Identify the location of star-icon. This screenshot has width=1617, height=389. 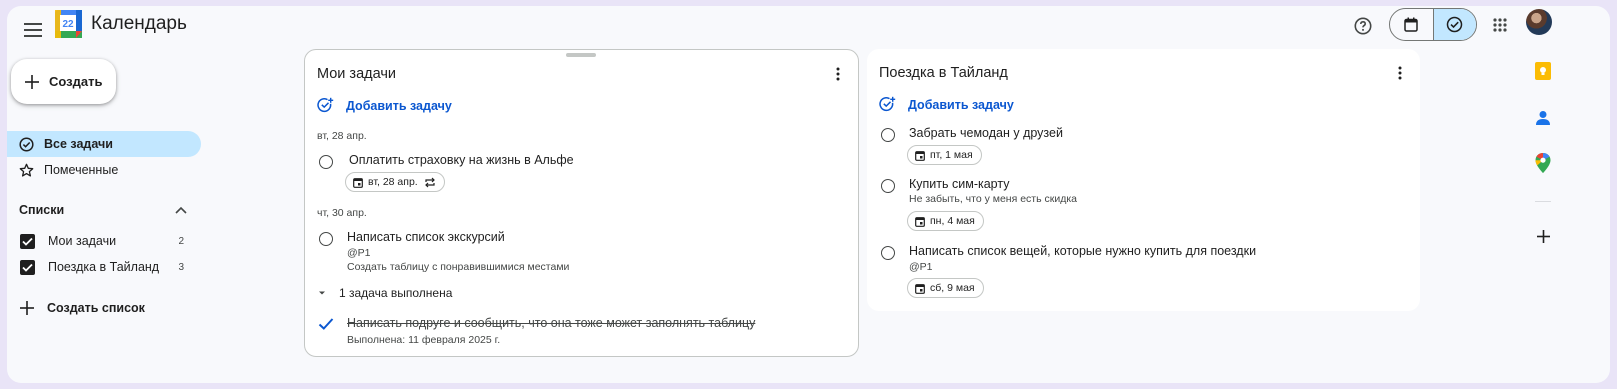
(26, 170).